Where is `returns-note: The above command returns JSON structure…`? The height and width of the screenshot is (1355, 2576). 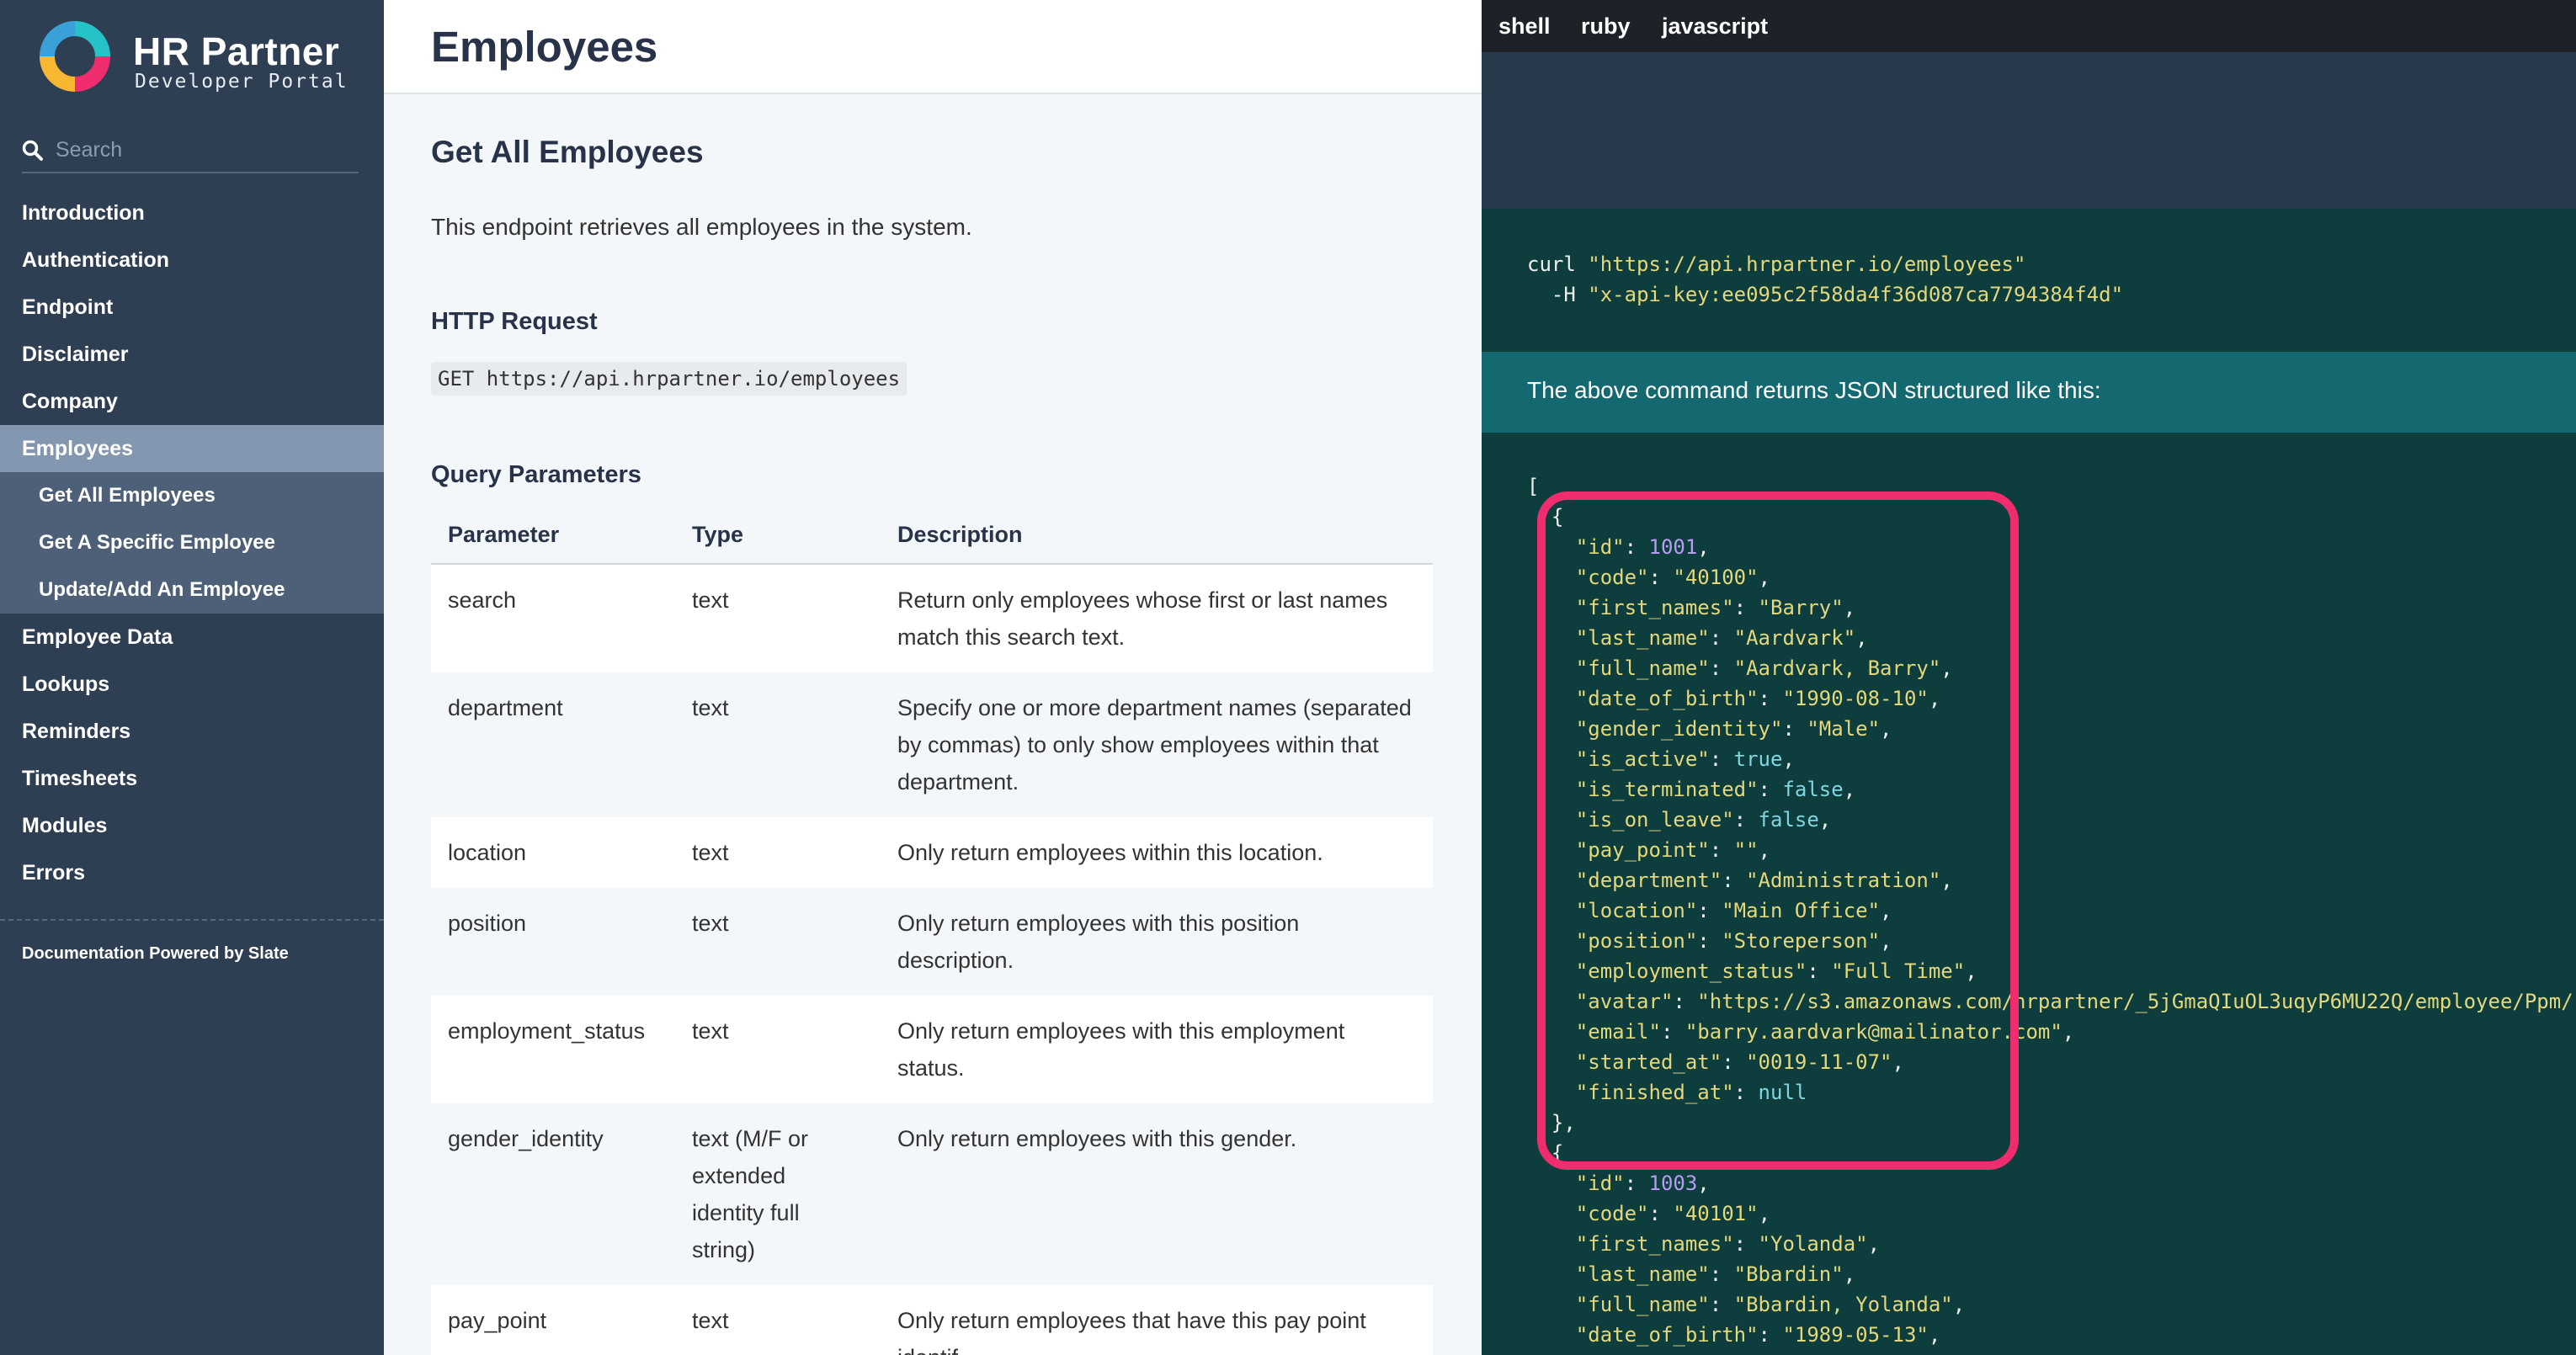
returns-note: The above command returns JSON structure… is located at coordinates (2029, 392).